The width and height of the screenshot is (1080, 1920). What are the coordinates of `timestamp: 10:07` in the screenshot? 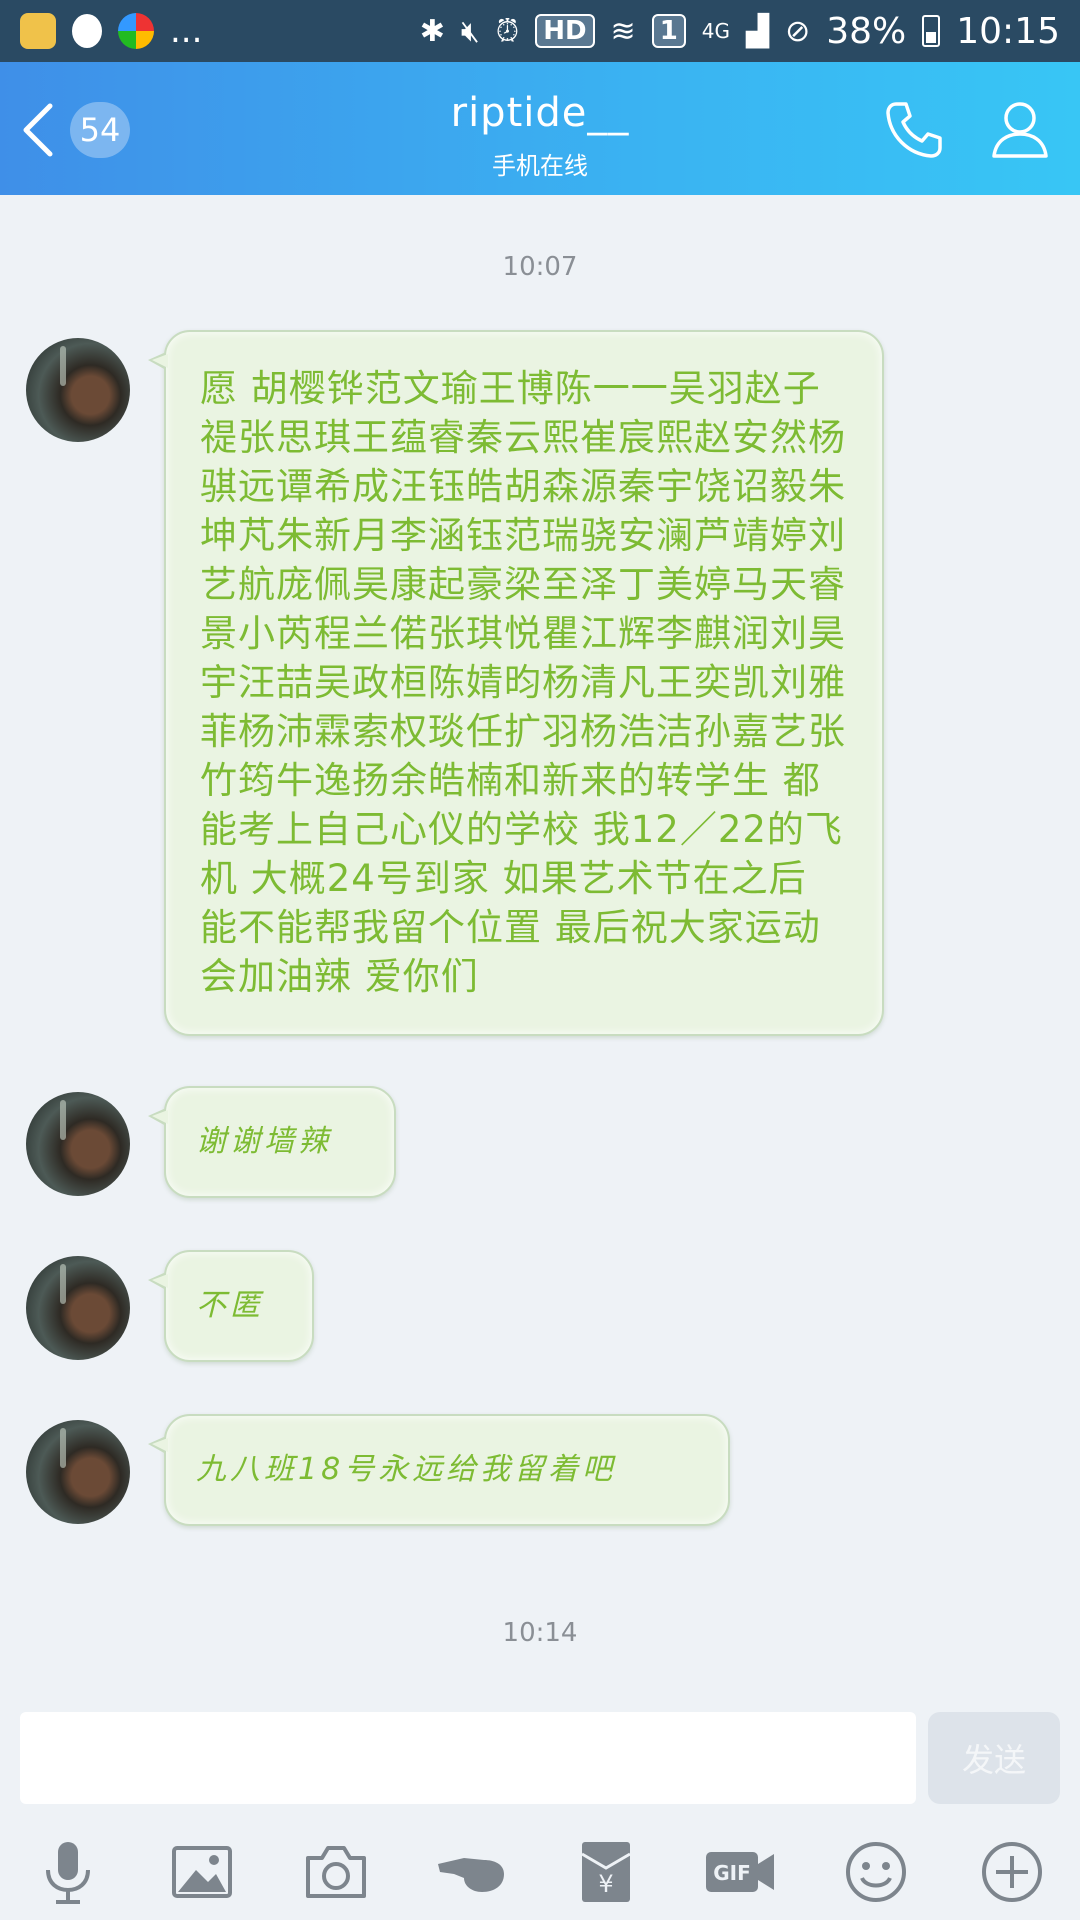 It's located at (540, 267).